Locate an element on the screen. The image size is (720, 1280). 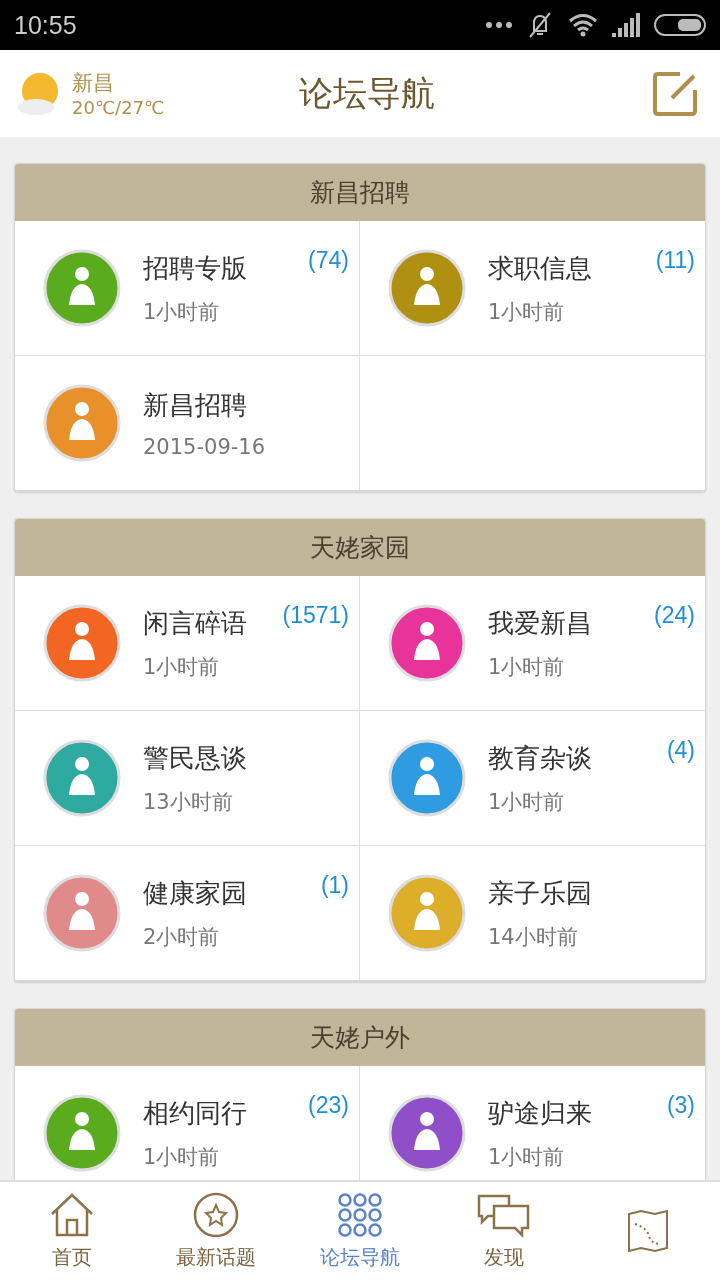
page-title: 论坛导航 is located at coordinates (367, 93).